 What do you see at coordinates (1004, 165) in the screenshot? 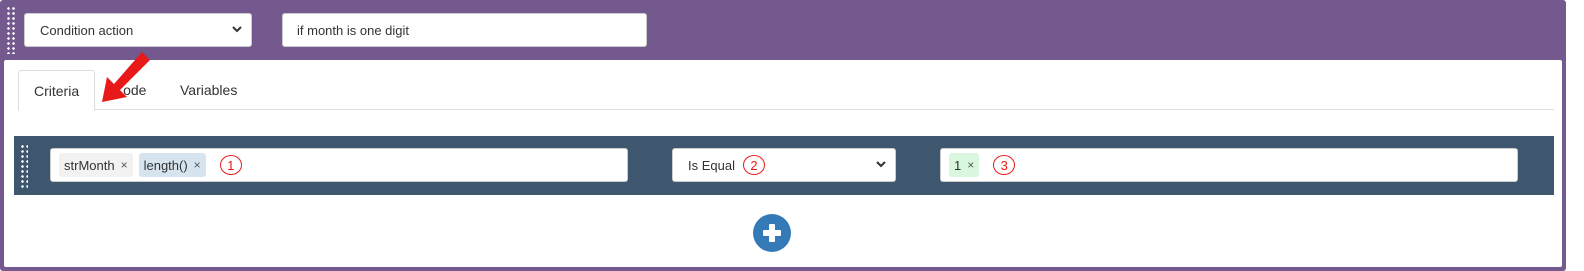
I see `annotation-marker-3: 3` at bounding box center [1004, 165].